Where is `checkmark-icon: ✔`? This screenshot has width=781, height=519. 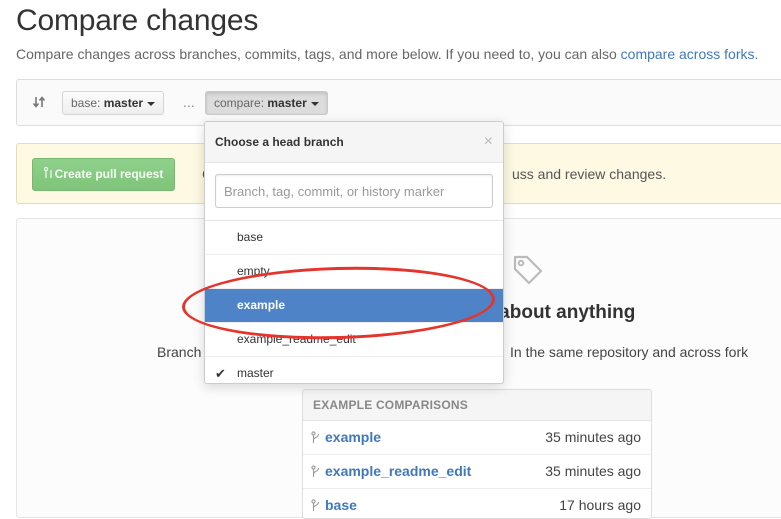 checkmark-icon: ✔ is located at coordinates (220, 373).